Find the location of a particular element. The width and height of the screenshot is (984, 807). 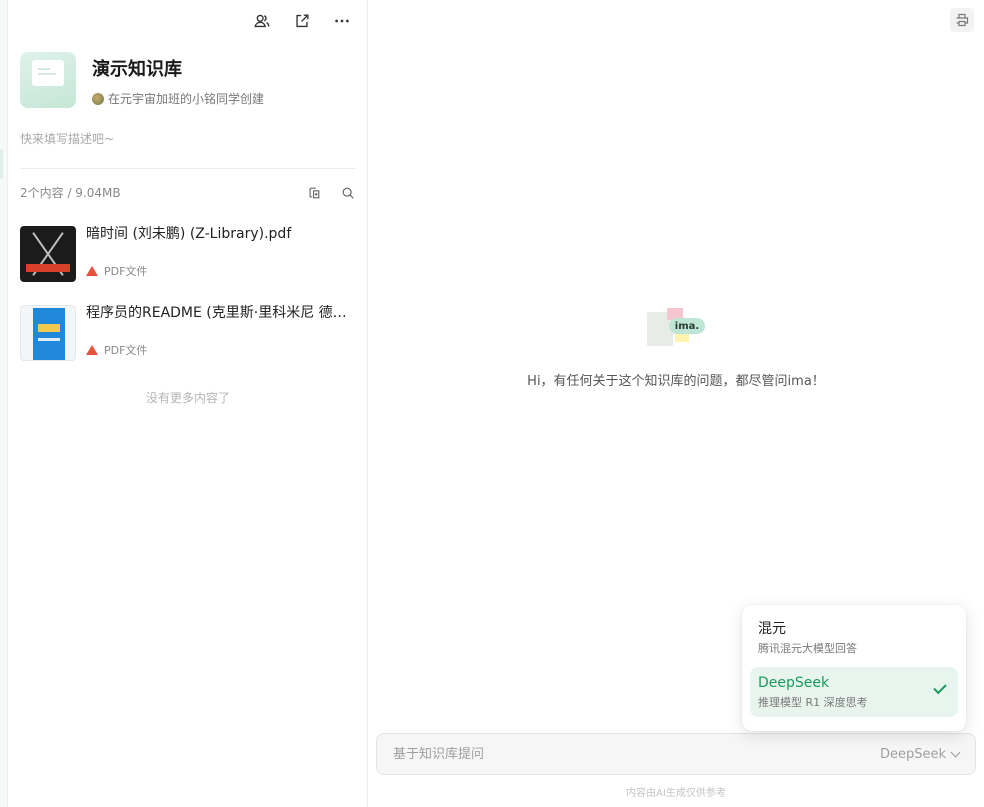

divider is located at coordinates (188, 168).